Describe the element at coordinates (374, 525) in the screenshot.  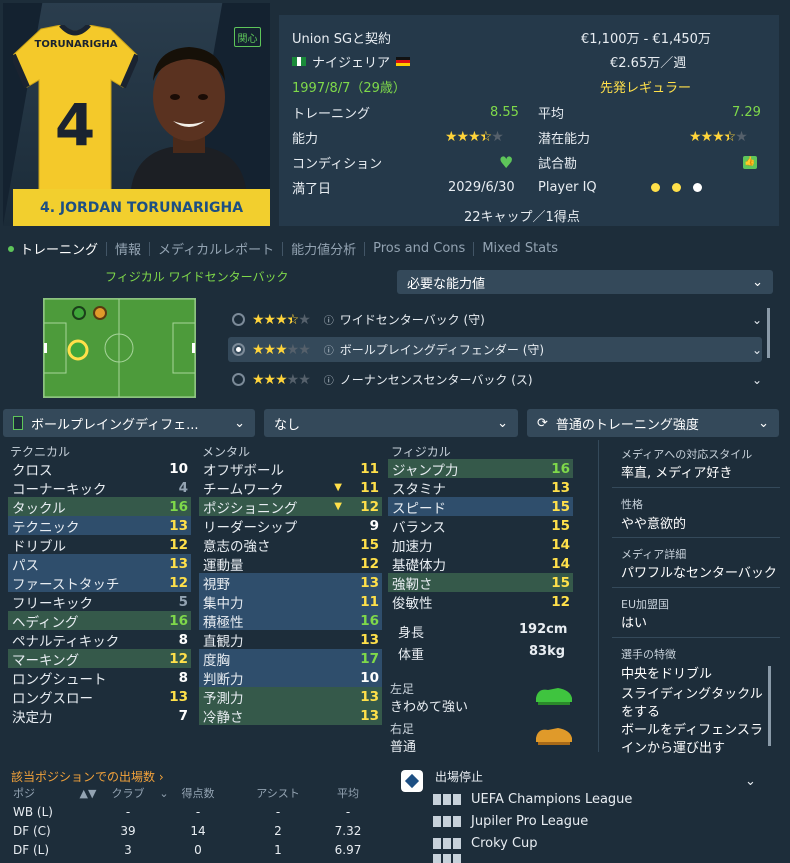
I see `attribute-value: 9` at that location.